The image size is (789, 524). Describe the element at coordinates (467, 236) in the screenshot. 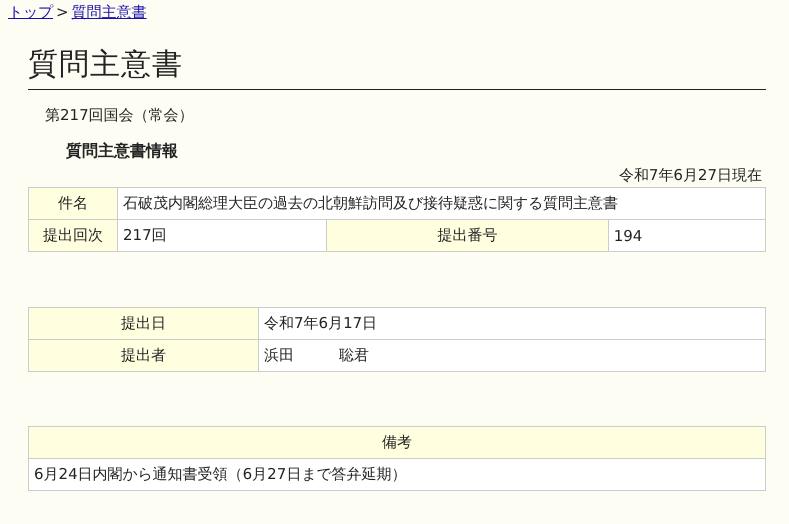

I see `field-label: 提出番号` at that location.